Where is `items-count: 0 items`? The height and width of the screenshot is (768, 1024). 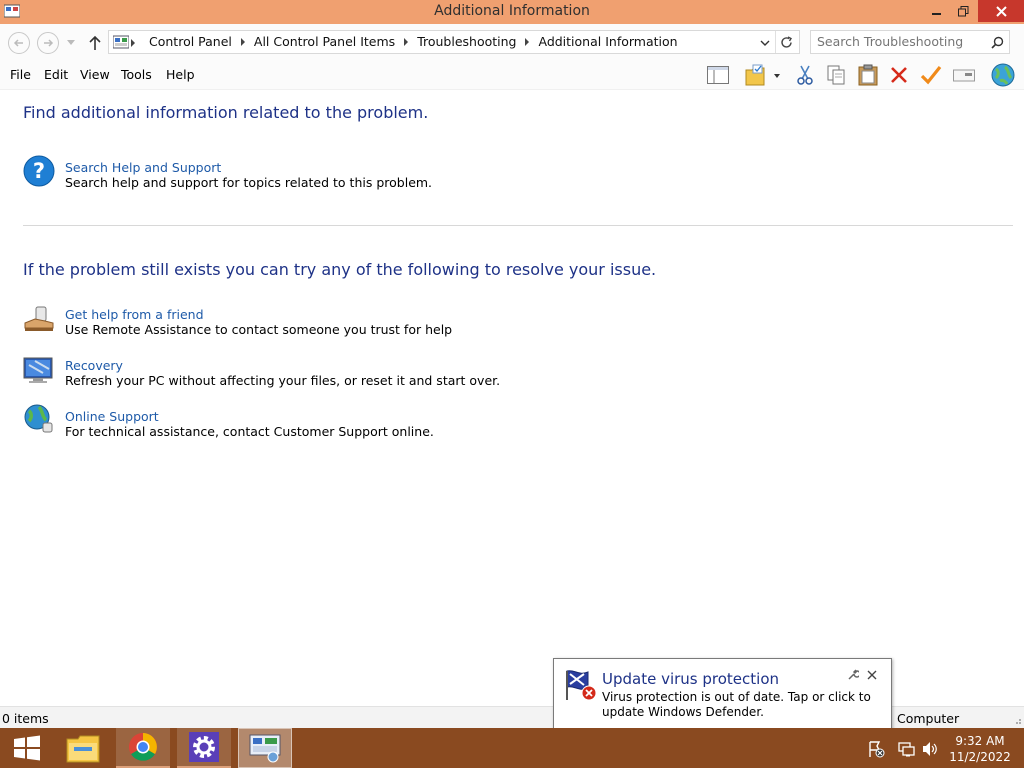 items-count: 0 items is located at coordinates (25, 718).